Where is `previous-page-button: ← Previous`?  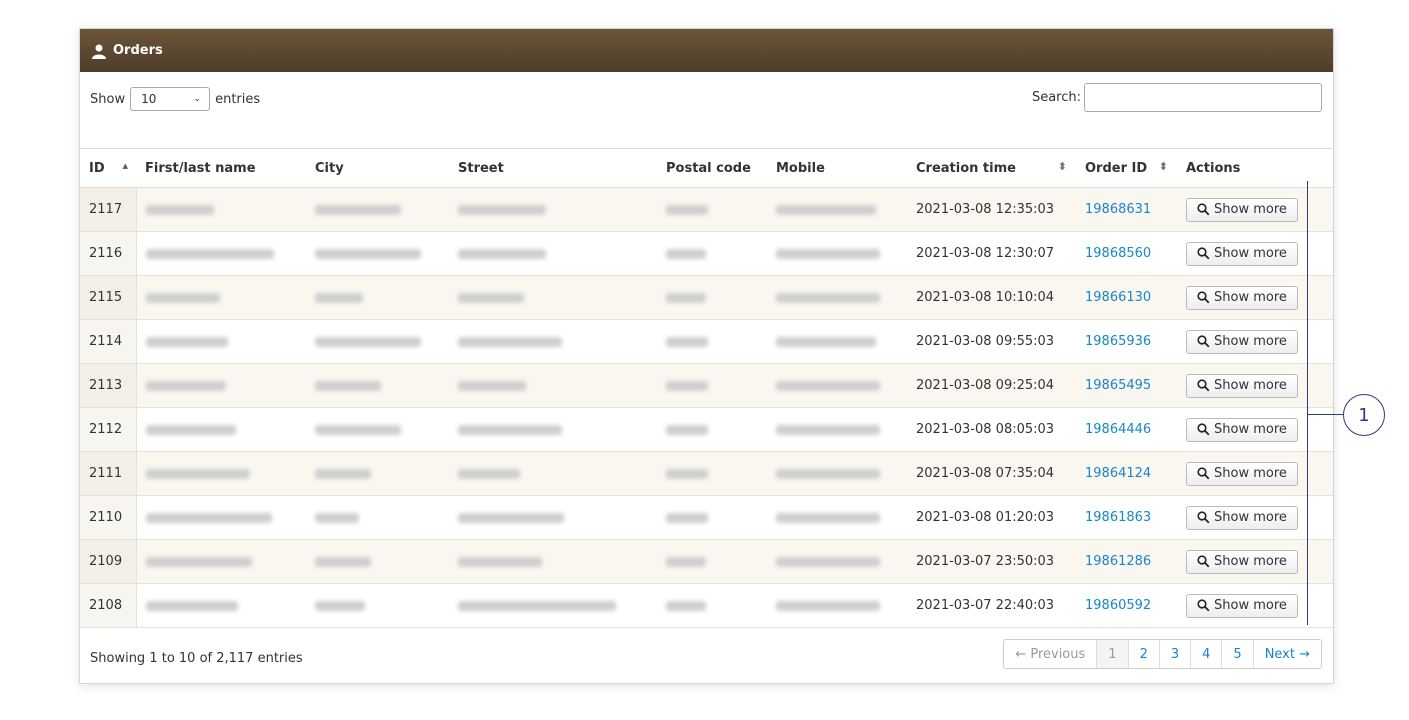
previous-page-button: ← Previous is located at coordinates (1050, 654).